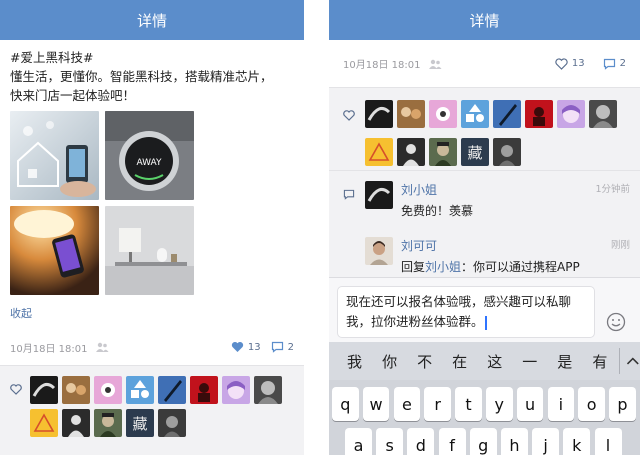 Image resolution: width=640 pixels, height=455 pixels. Describe the element at coordinates (546, 441) in the screenshot. I see `key: j` at that location.